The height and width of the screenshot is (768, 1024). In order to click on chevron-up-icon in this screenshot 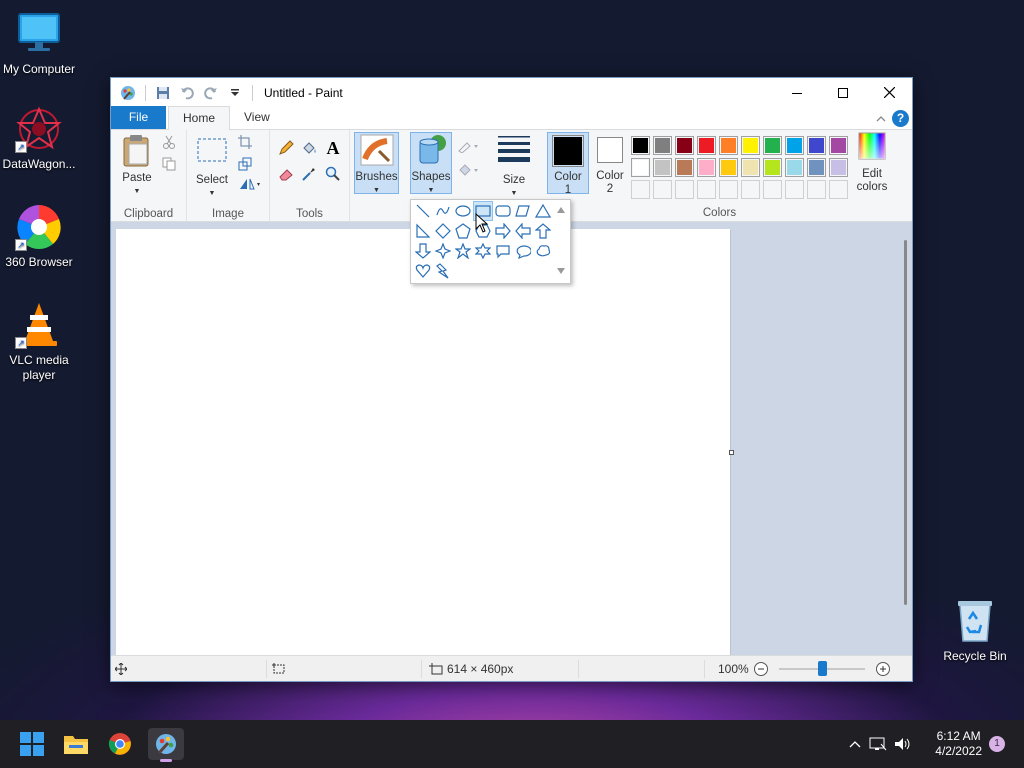, I will do `click(855, 744)`.